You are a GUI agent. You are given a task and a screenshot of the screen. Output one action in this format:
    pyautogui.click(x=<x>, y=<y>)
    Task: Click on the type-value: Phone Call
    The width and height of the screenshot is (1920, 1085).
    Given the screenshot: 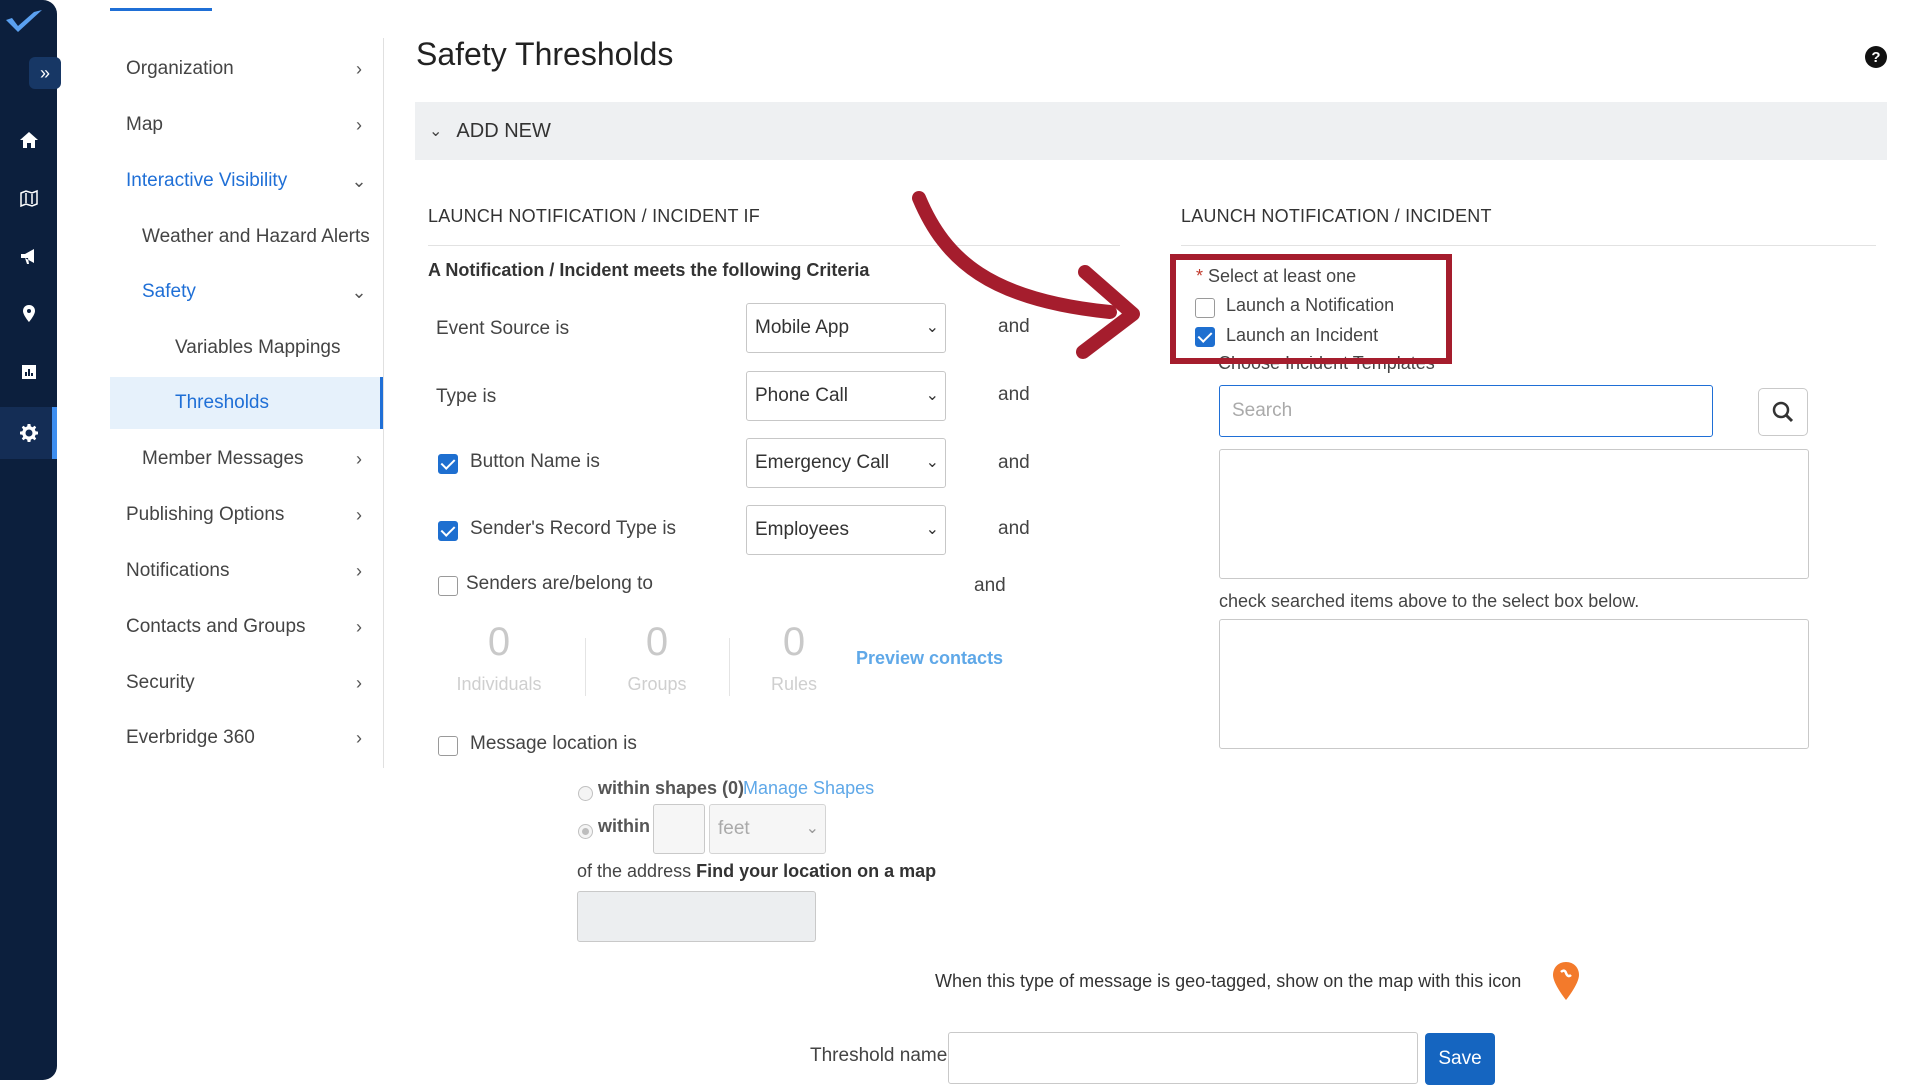 What is the action you would take?
    pyautogui.click(x=801, y=395)
    